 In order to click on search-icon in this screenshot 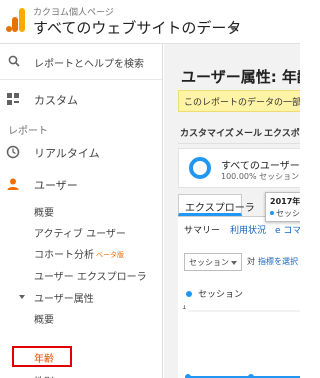, I will do `click(14, 61)`.